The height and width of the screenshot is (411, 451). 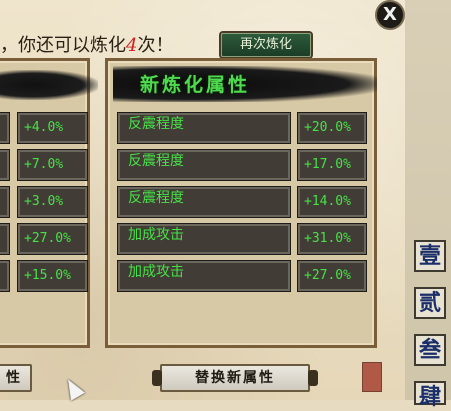 What do you see at coordinates (16, 378) in the screenshot?
I see `keep-old-attributes-button: 性` at bounding box center [16, 378].